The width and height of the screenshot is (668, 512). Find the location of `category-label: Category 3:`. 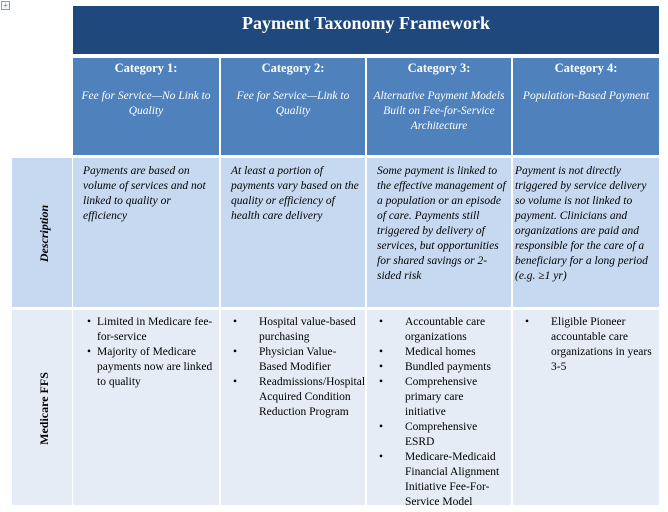

category-label: Category 3: is located at coordinates (439, 68).